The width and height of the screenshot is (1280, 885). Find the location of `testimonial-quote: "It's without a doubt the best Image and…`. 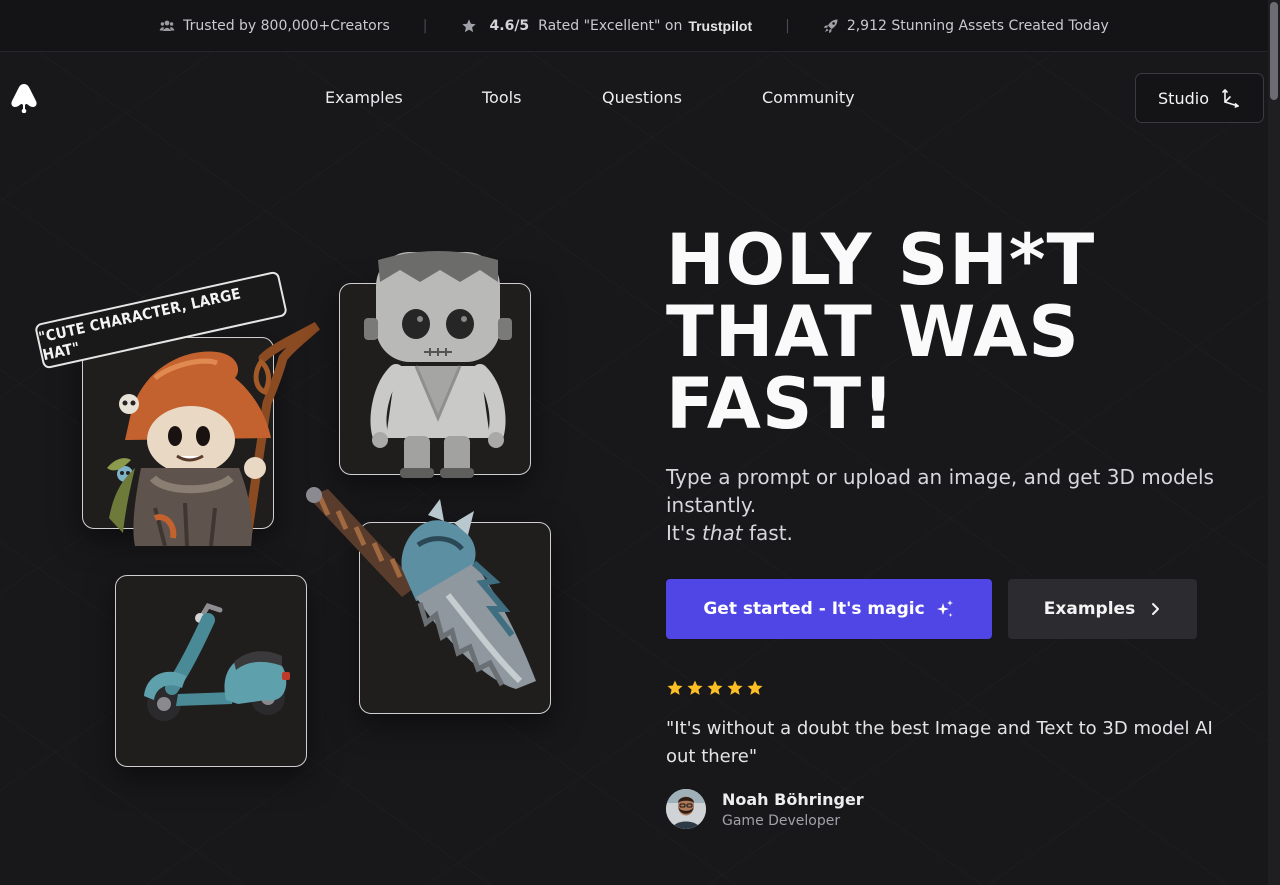

testimonial-quote: "It's without a doubt the best Image and… is located at coordinates (939, 742).